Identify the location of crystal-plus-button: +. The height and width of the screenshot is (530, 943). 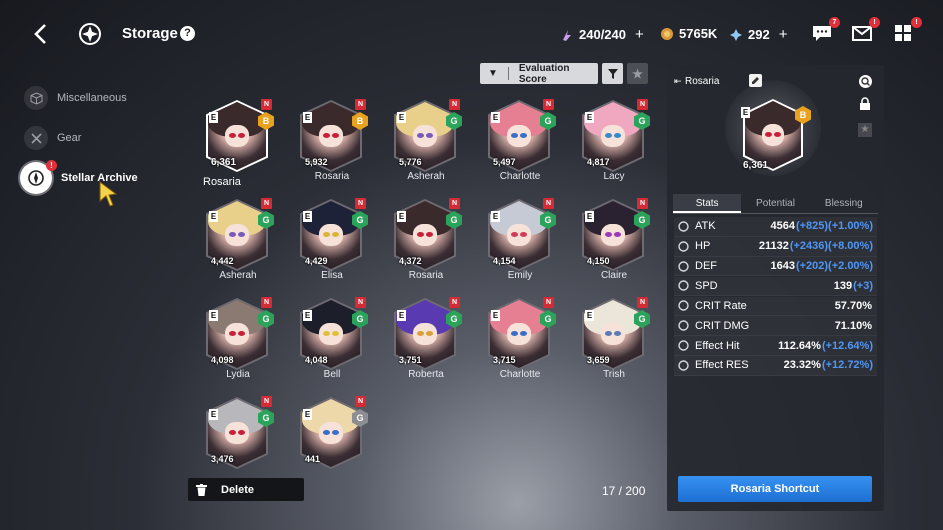
(783, 34).